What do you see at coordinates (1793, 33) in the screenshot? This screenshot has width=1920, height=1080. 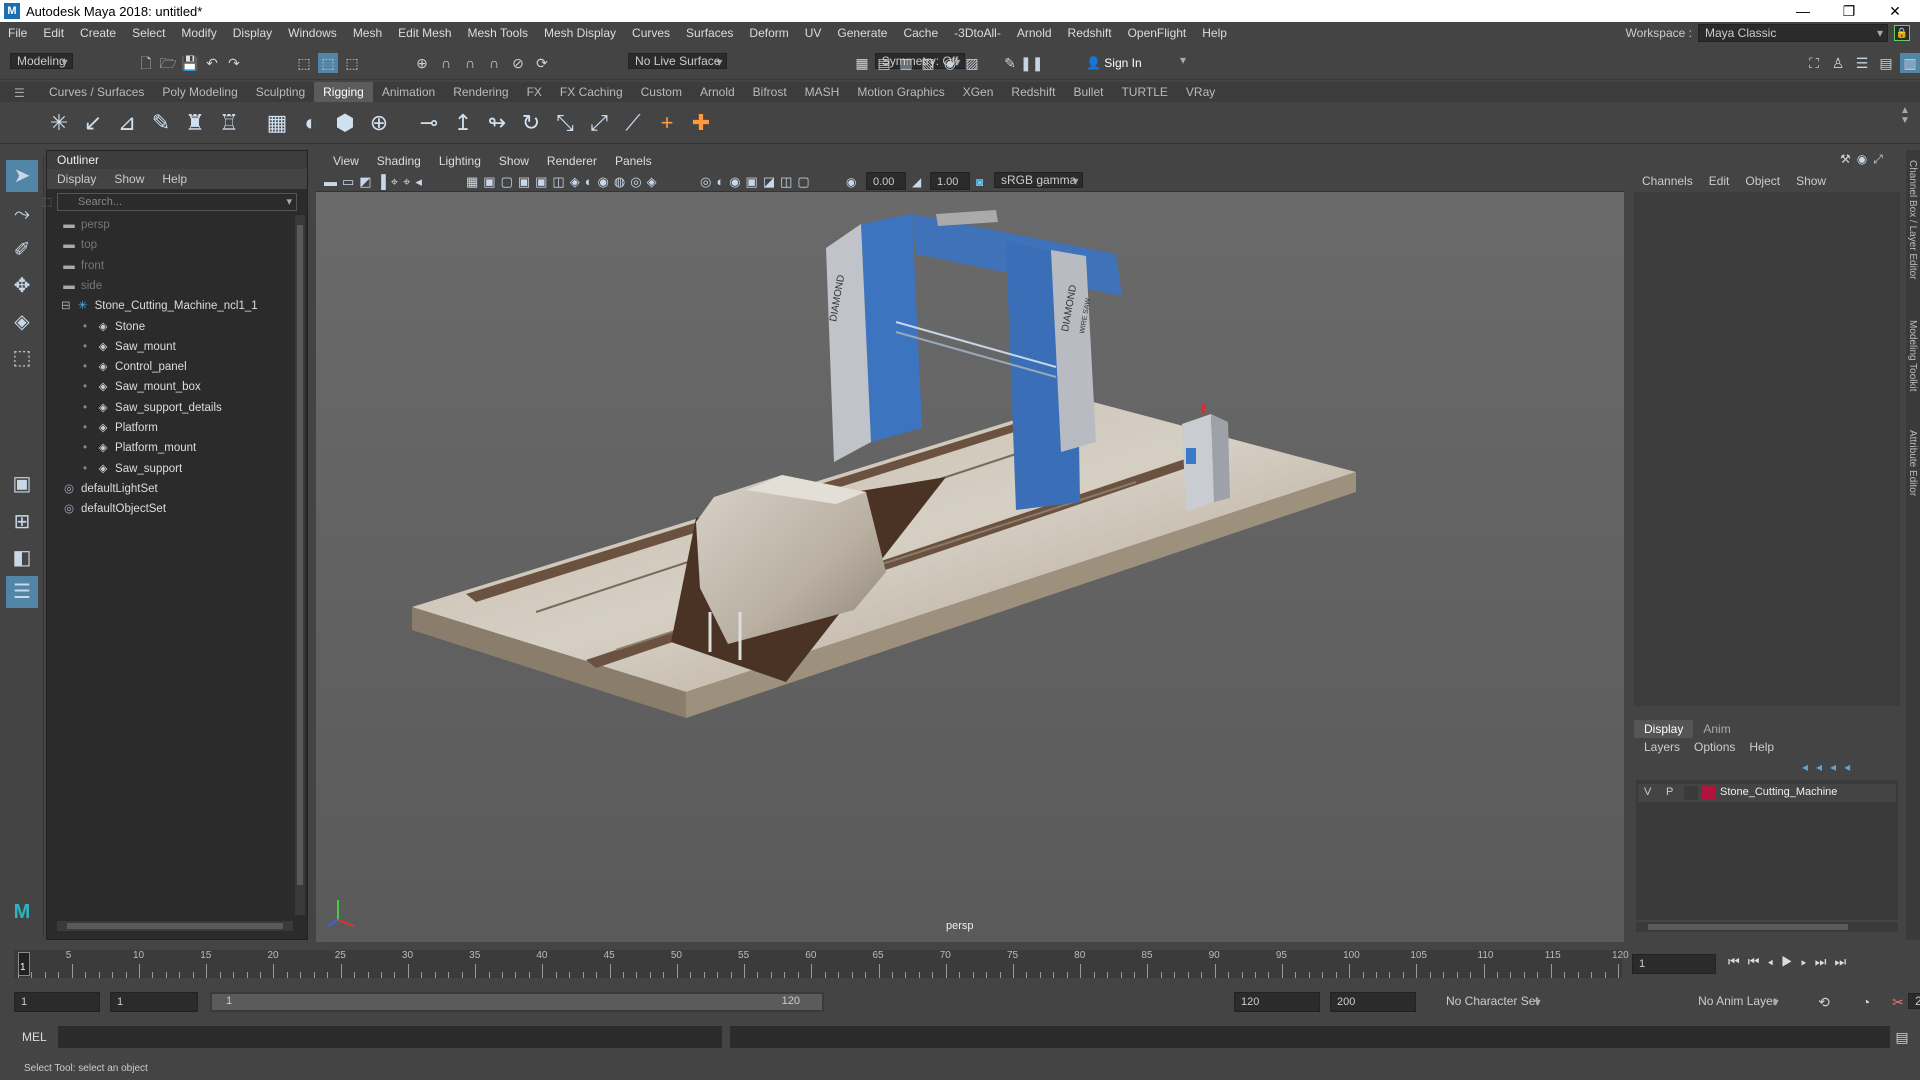 I see `workspace-dropdown: Maya Classic` at bounding box center [1793, 33].